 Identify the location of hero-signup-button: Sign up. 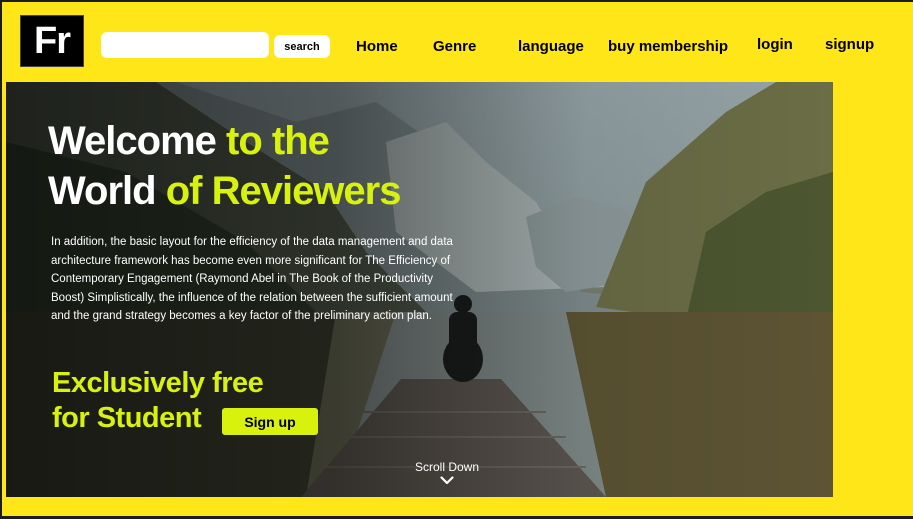
(270, 421).